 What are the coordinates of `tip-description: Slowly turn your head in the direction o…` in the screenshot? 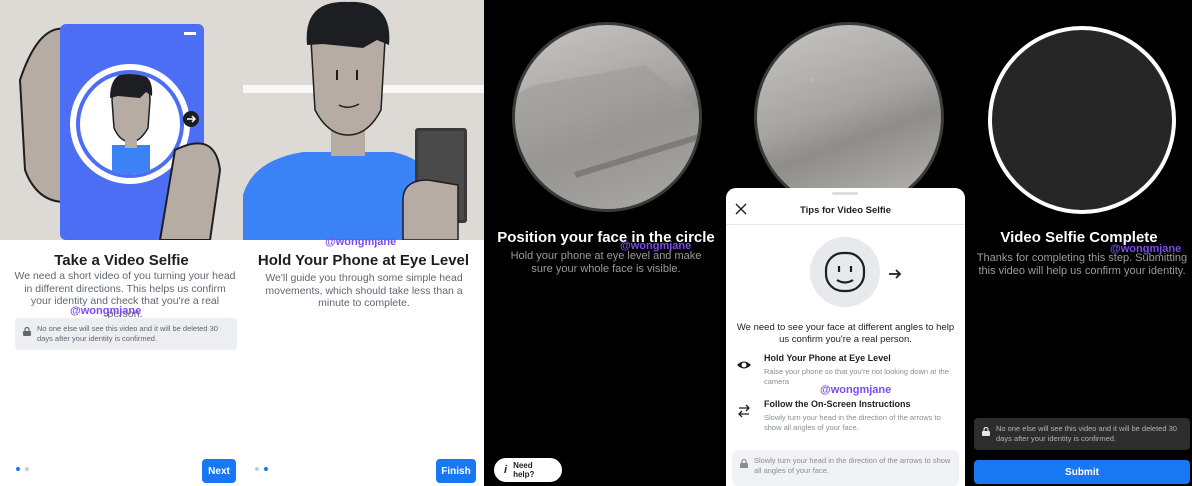 It's located at (852, 422).